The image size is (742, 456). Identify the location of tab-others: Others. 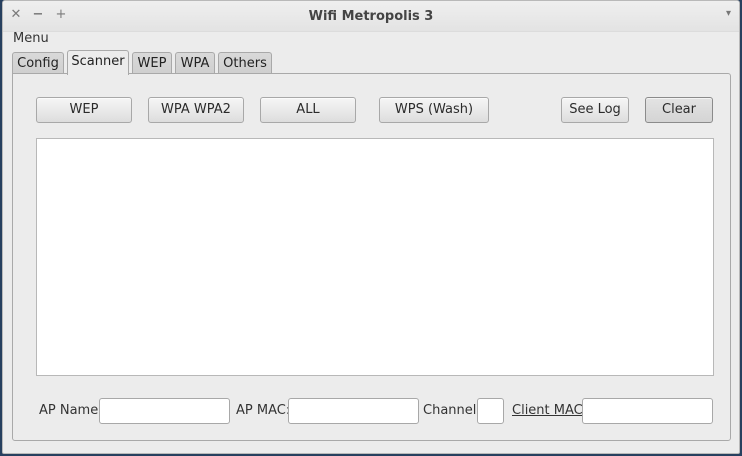
(245, 63).